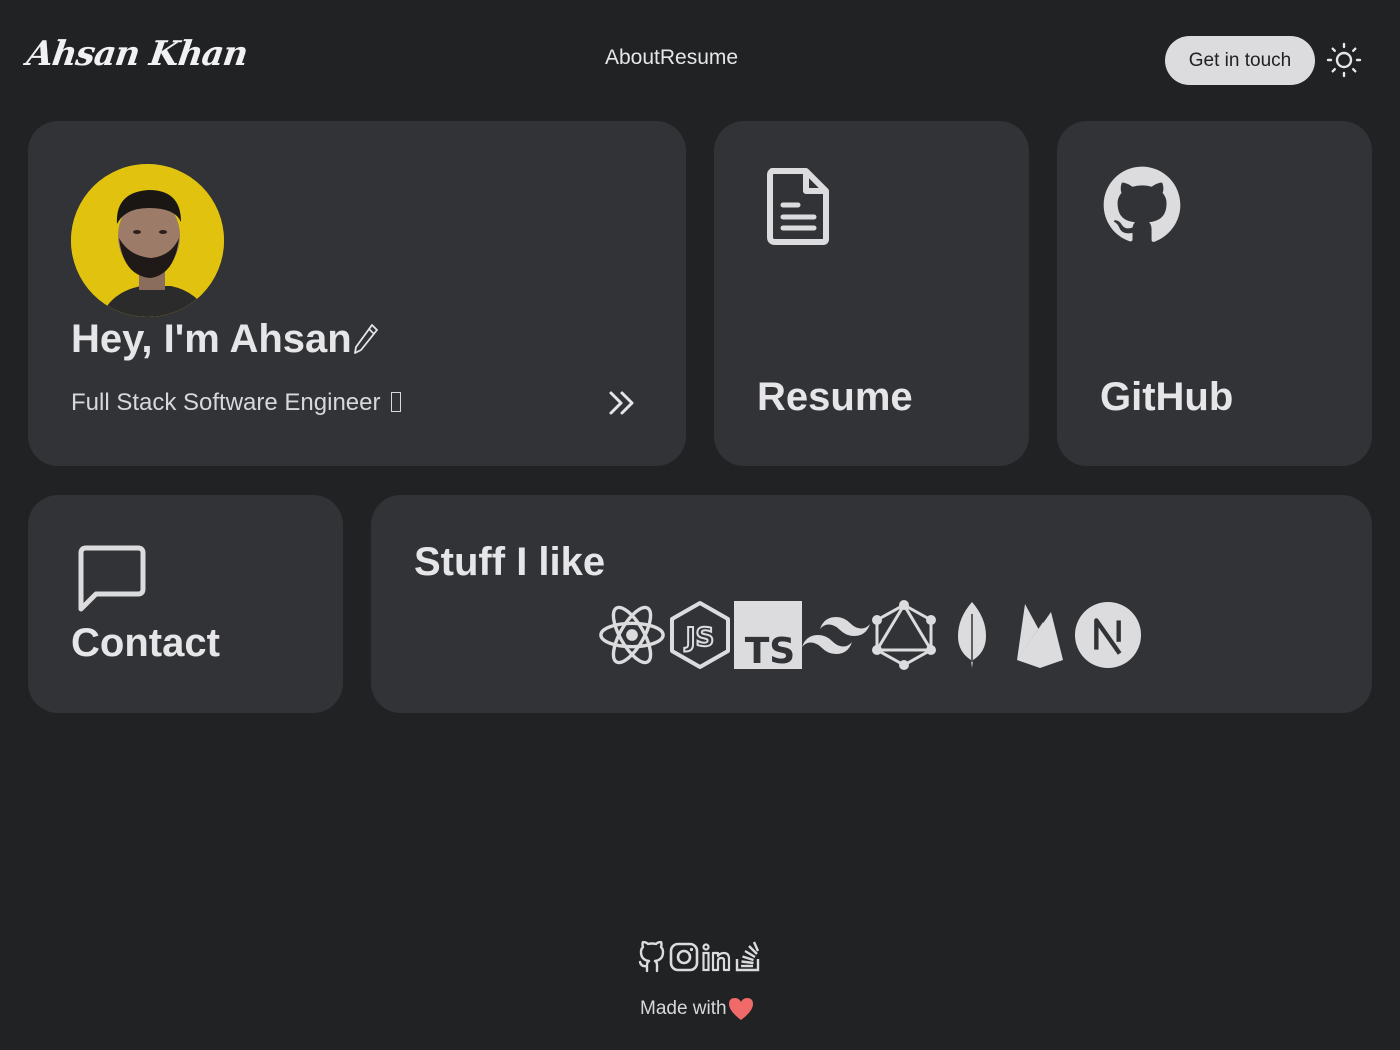 This screenshot has width=1400, height=1050. I want to click on hero-subtitle: Full Stack Software Engineer, so click(236, 403).